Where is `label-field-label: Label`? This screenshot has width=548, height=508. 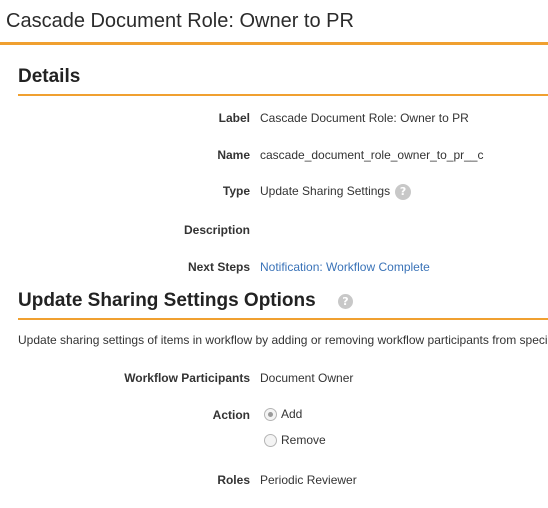
label-field-label: Label is located at coordinates (234, 118).